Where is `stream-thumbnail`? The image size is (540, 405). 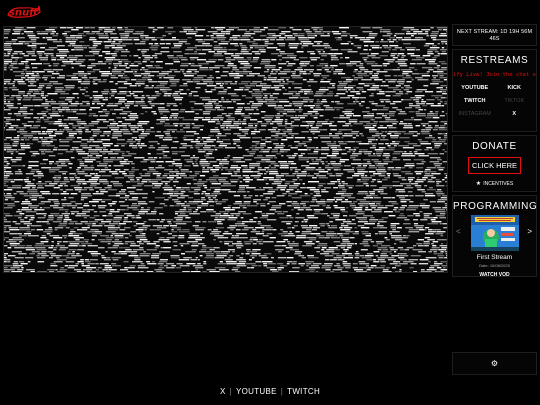
stream-thumbnail is located at coordinates (495, 233).